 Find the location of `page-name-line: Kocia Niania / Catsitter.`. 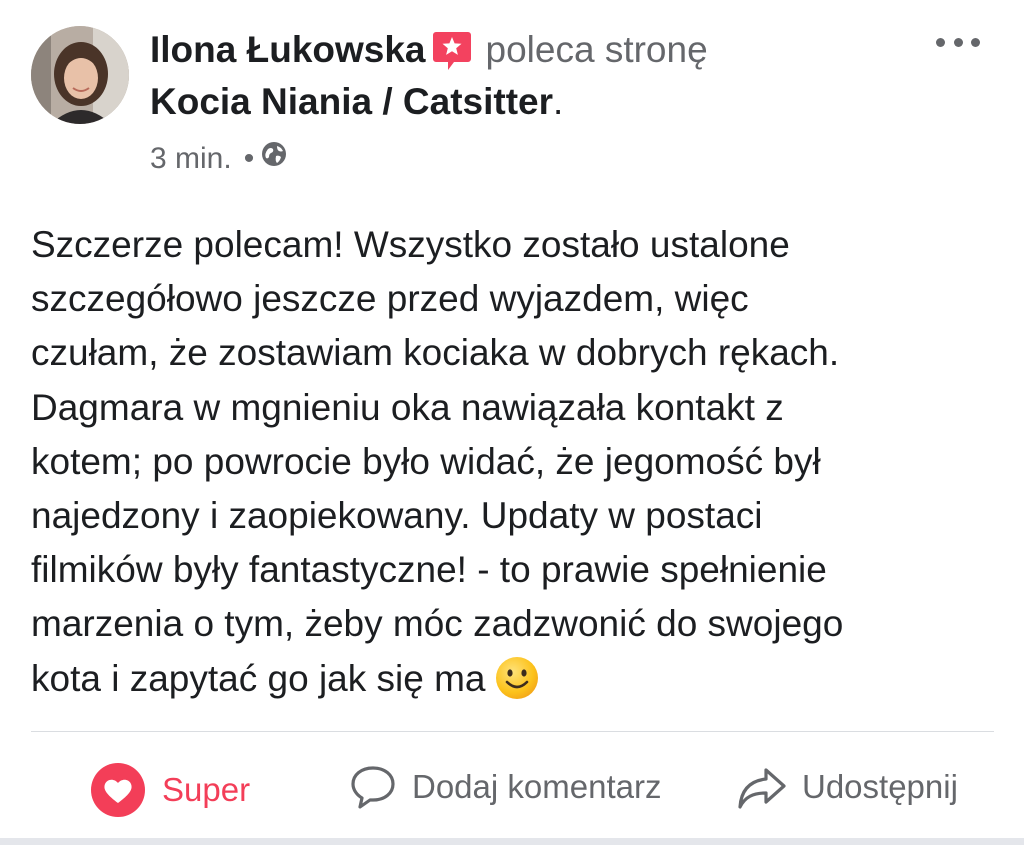

page-name-line: Kocia Niania / Catsitter. is located at coordinates (356, 102).